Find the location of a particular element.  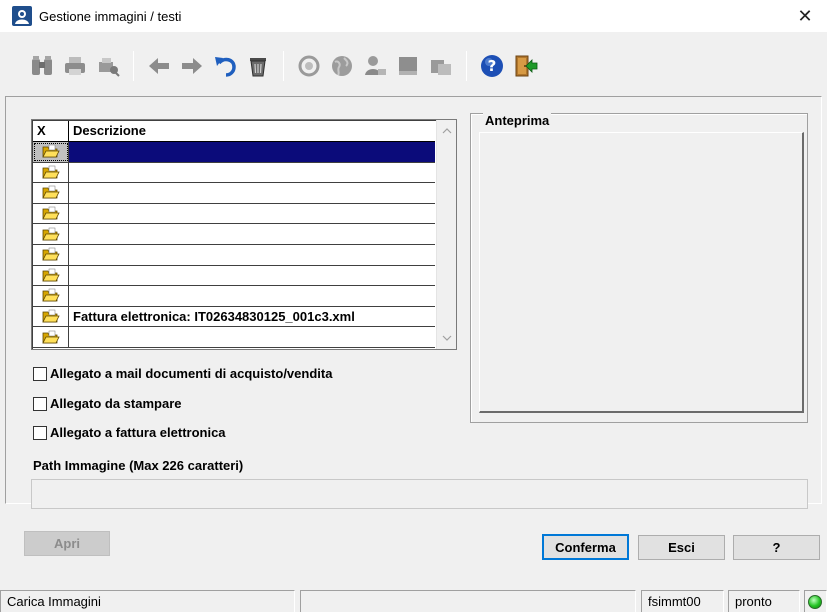

user-search-icon is located at coordinates (375, 65).